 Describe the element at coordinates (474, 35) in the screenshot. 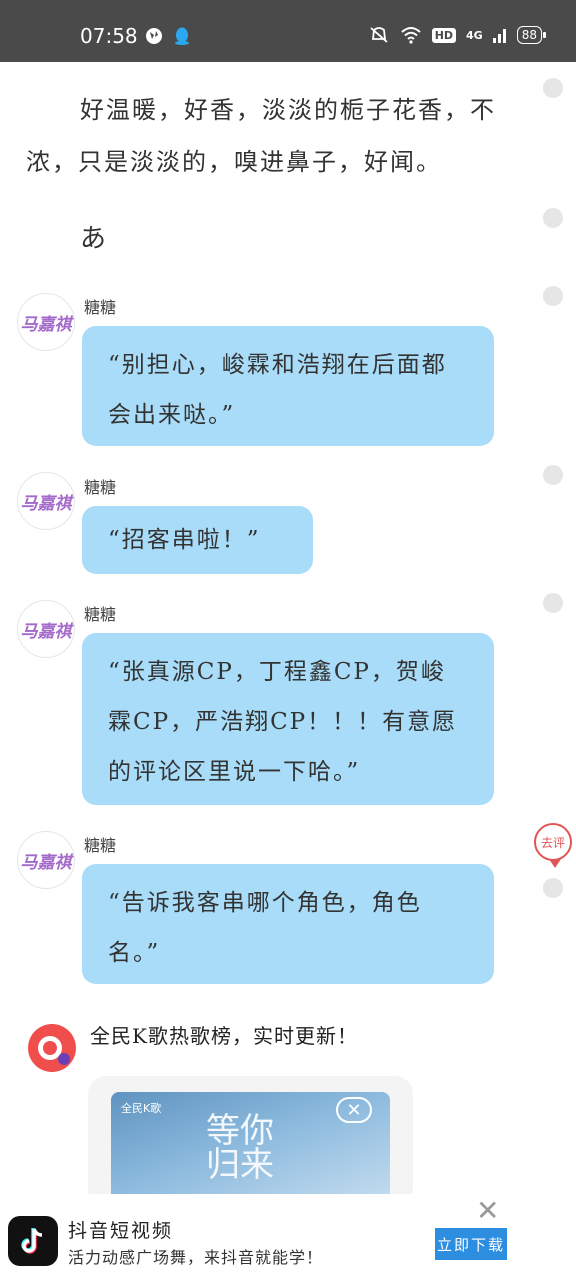

I see `network-label: 4G` at that location.